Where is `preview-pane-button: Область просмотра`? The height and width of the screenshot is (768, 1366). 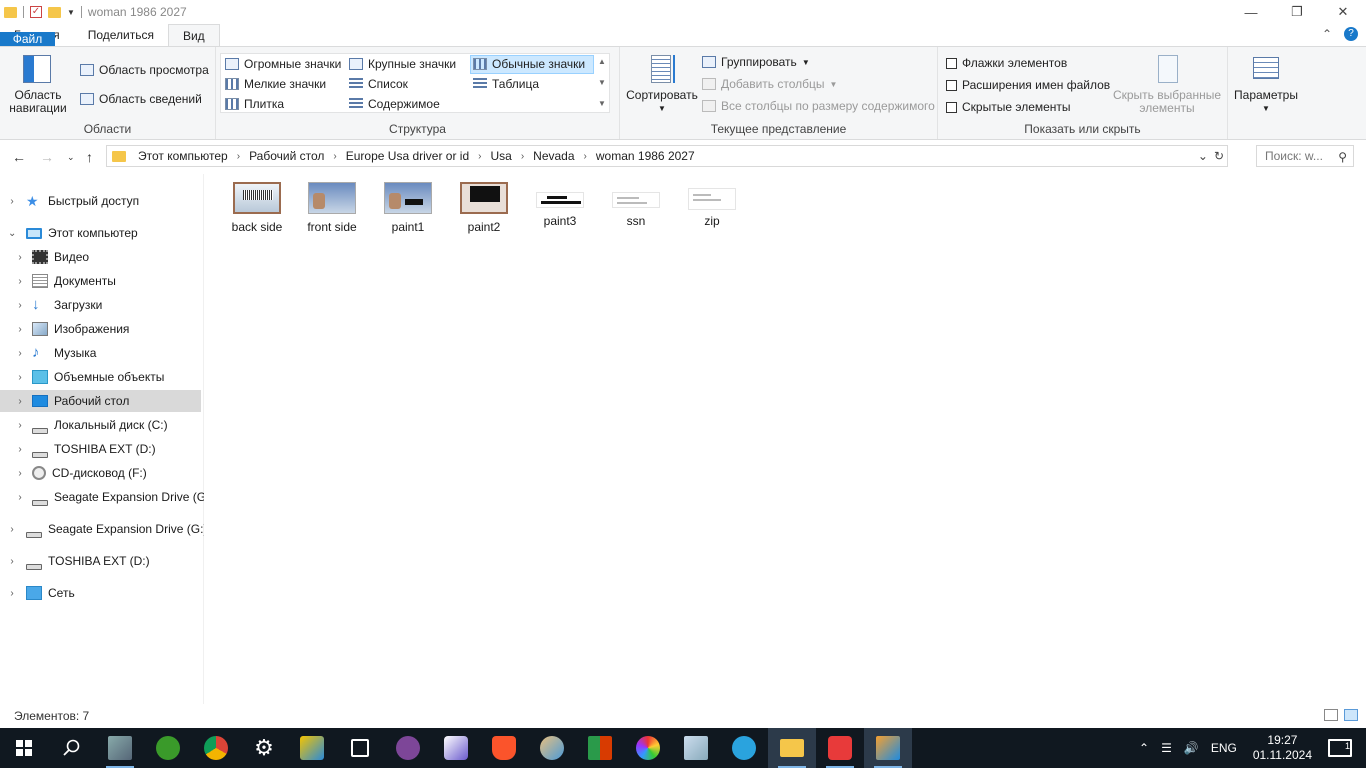
preview-pane-button: Область просмотра is located at coordinates (144, 70).